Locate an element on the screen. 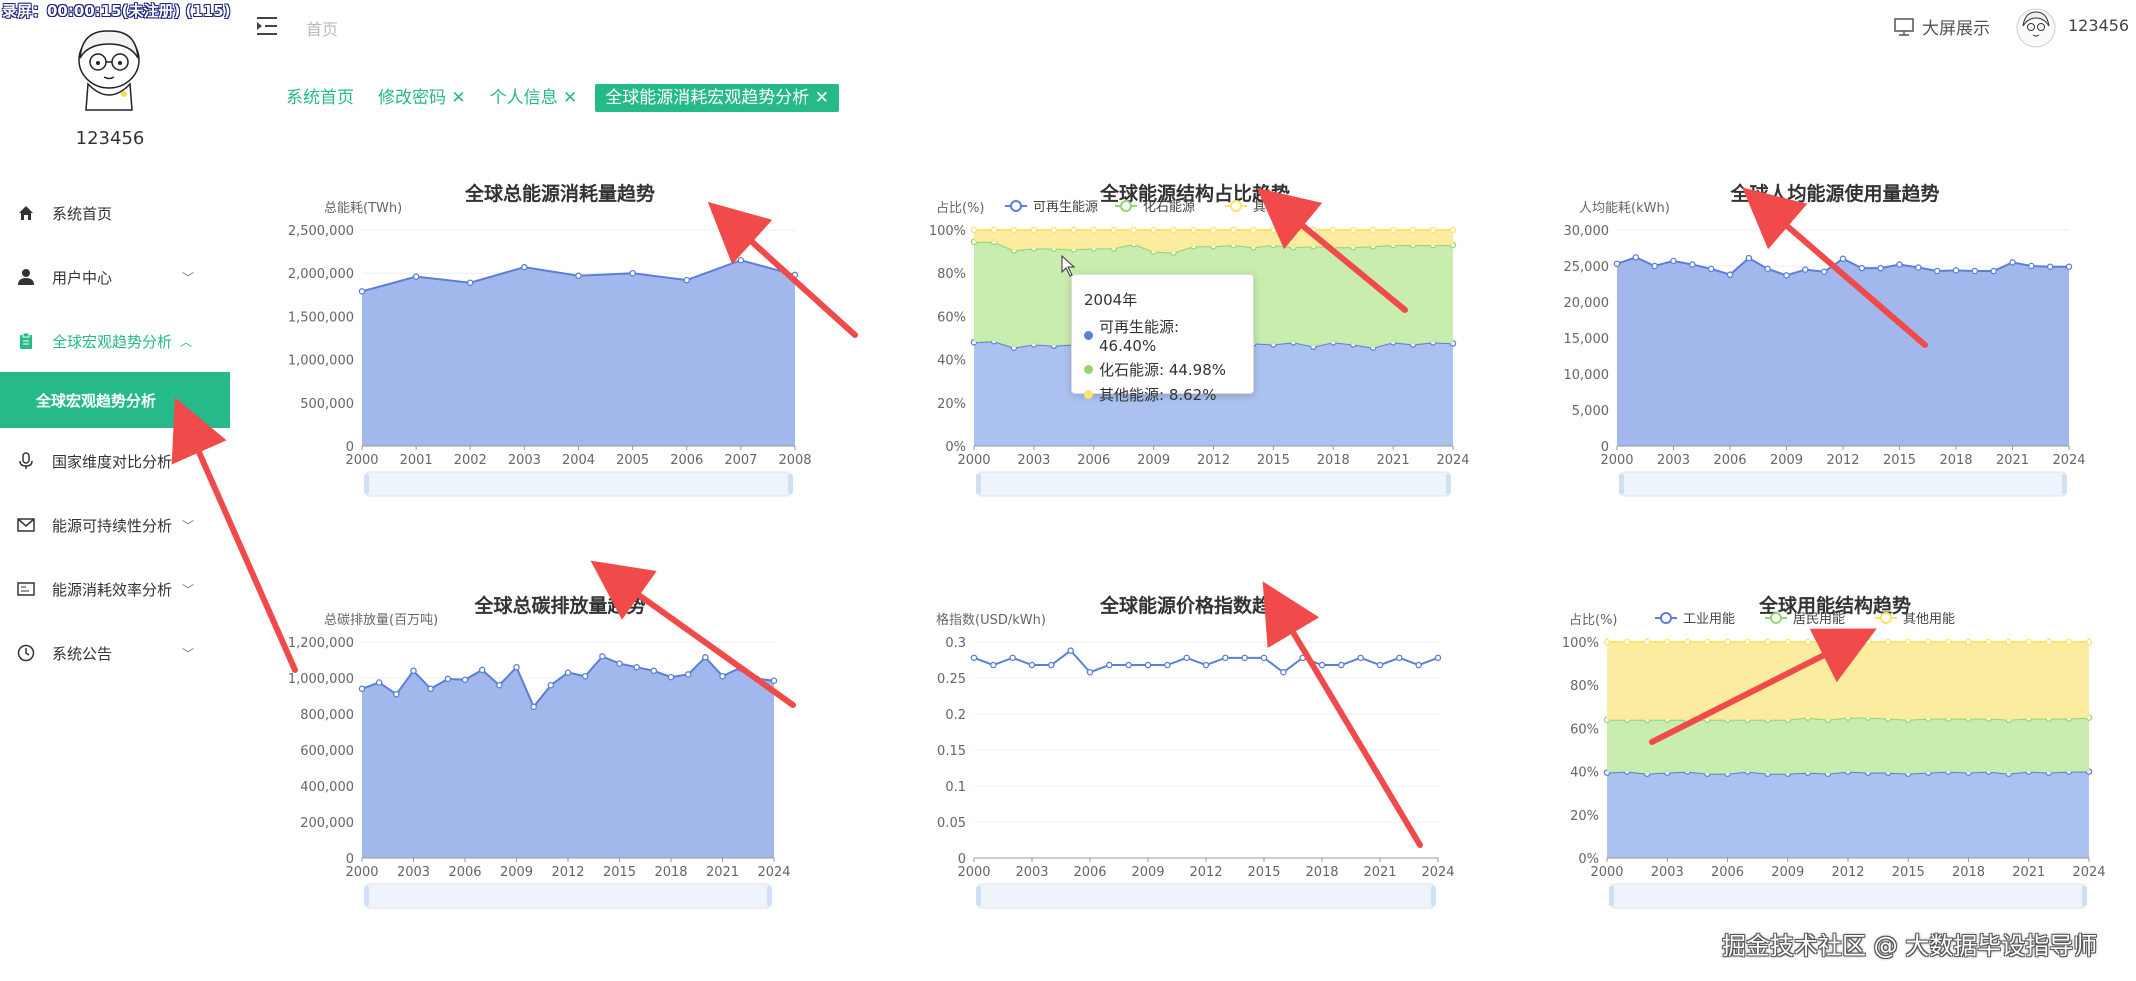  chart-title: 全球总碳排放量趋势 is located at coordinates (559, 605).